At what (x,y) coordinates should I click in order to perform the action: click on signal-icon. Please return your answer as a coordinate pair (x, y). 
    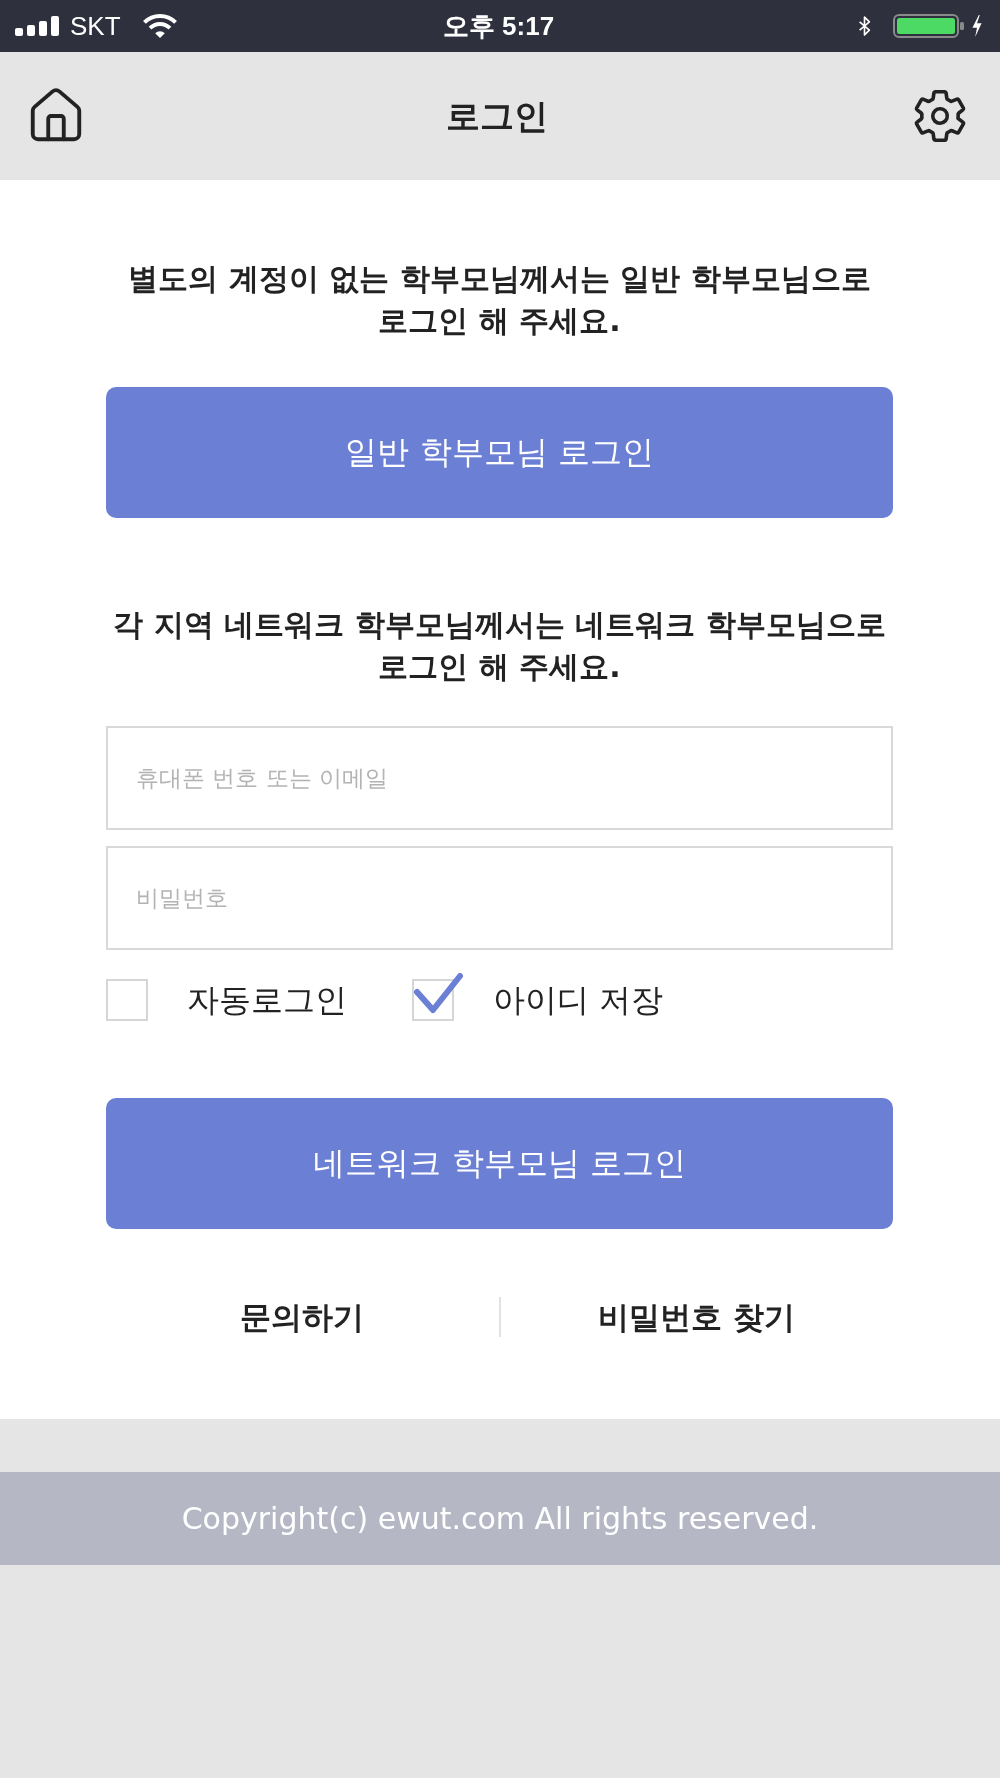
    Looking at the image, I should click on (37, 26).